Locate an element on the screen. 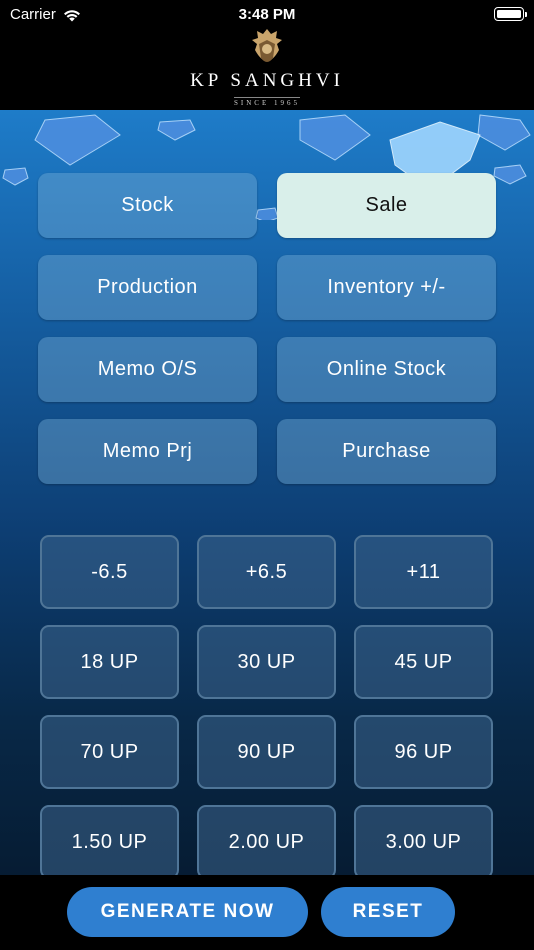  filter-chip: 1.50 UP is located at coordinates (109, 840).